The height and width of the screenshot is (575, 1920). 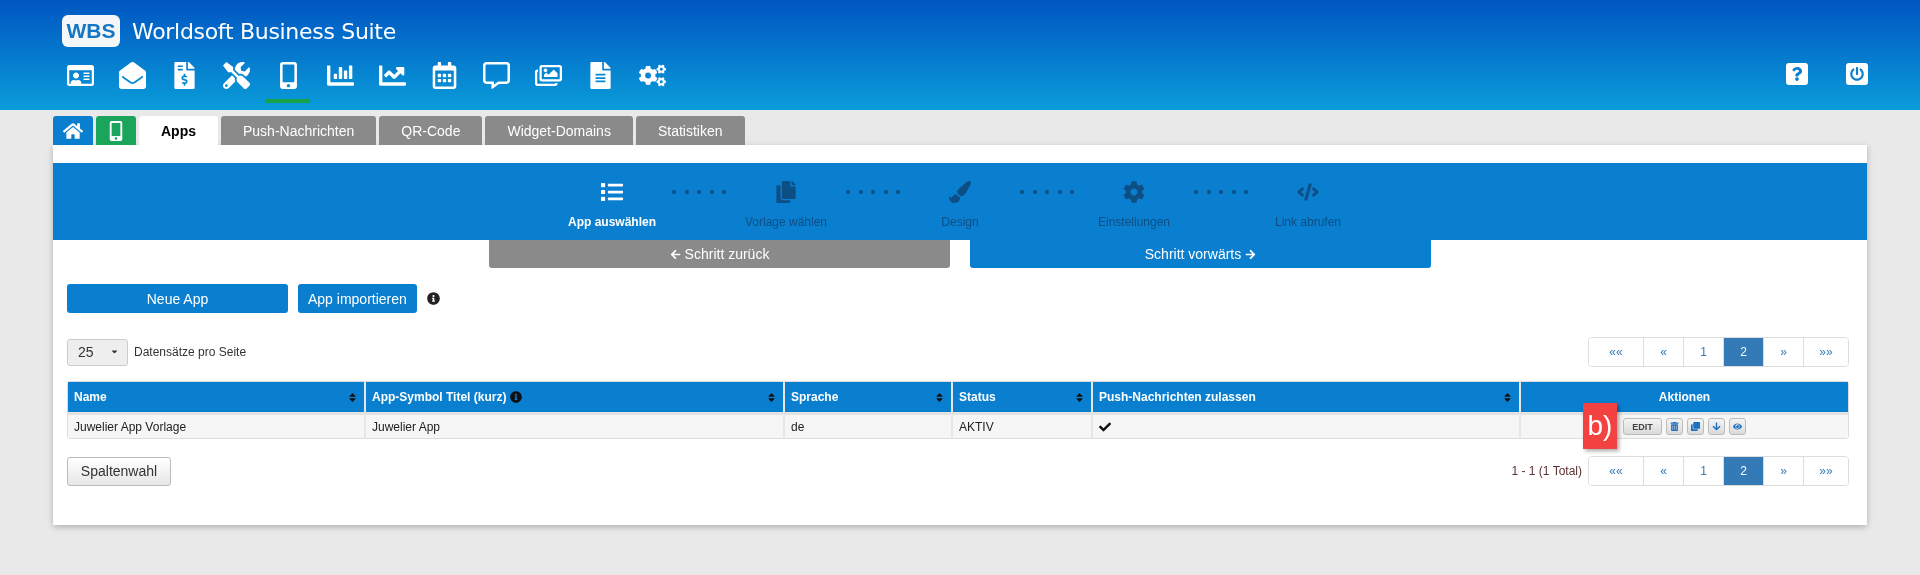 I want to click on column-choice-button: Spaltenwahl, so click(x=119, y=471).